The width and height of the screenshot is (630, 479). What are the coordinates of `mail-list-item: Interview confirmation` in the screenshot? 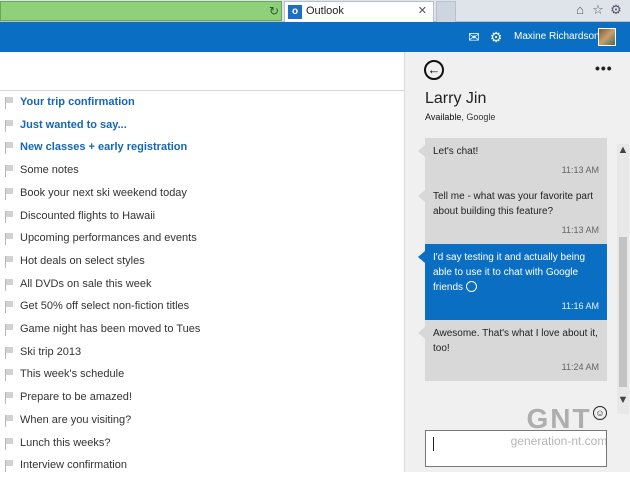 It's located at (202, 468).